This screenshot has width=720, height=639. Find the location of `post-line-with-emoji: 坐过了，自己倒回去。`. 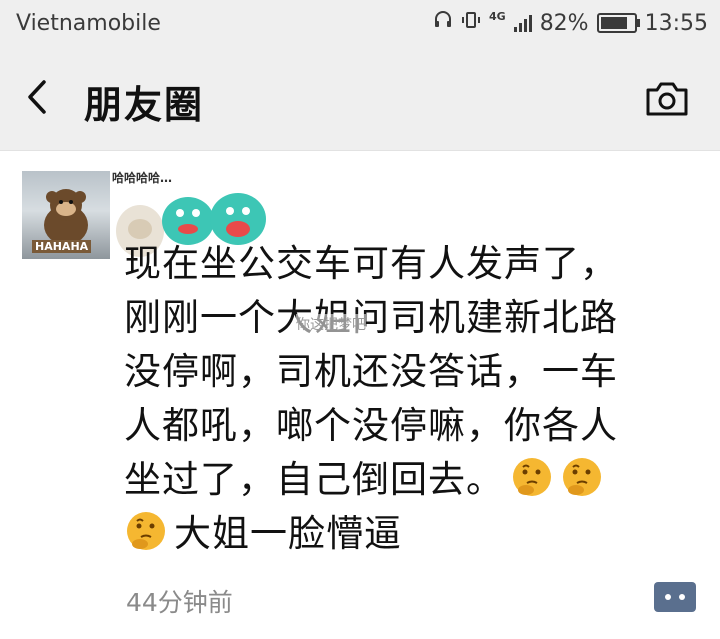

post-line-with-emoji: 坐过了，自己倒回去。 is located at coordinates (414, 480).